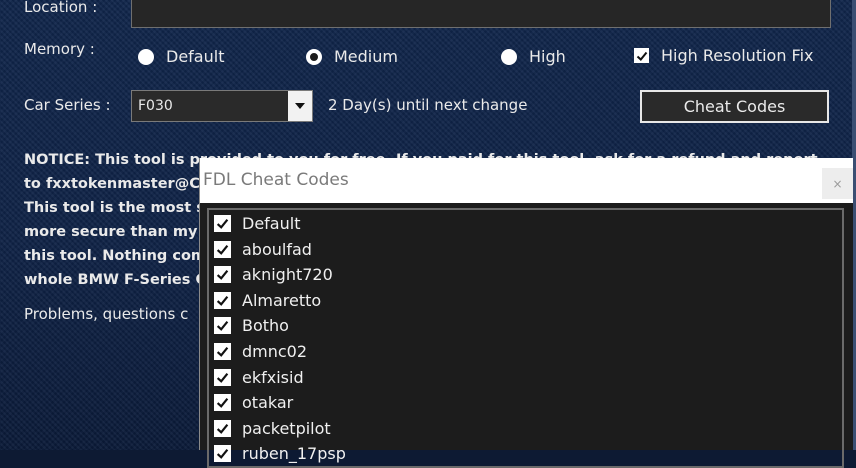 This screenshot has width=856, height=468. I want to click on location-label: Location :, so click(61, 8).